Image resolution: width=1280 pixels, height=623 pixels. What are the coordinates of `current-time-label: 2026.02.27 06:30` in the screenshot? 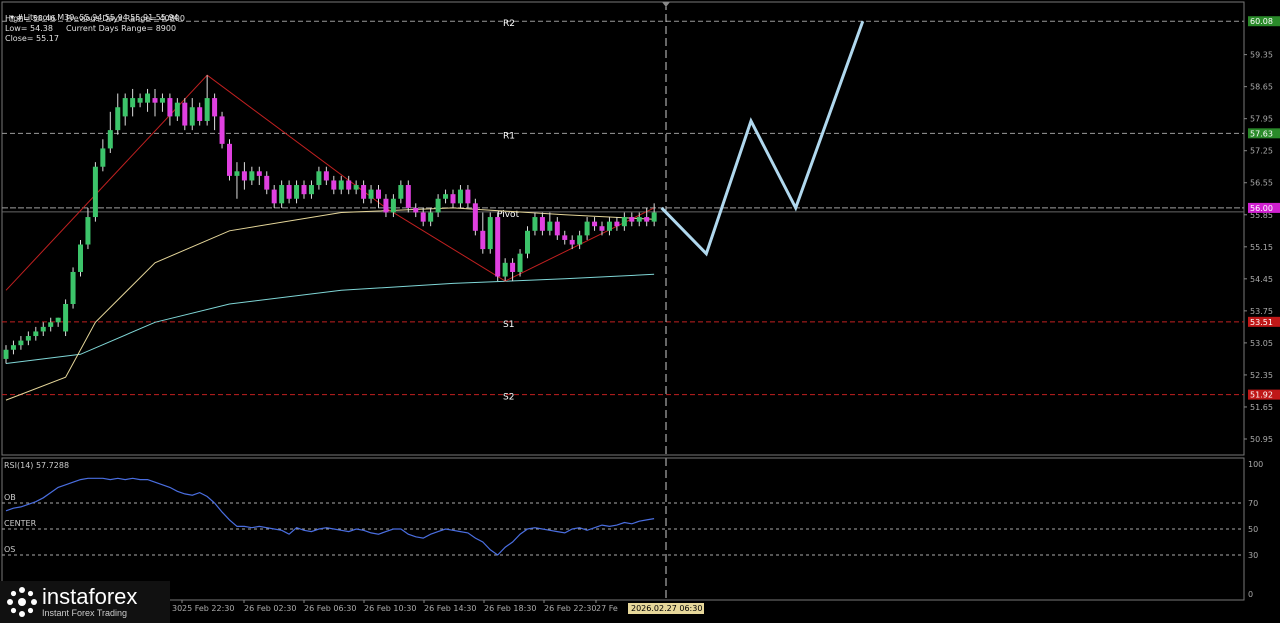 It's located at (666, 608).